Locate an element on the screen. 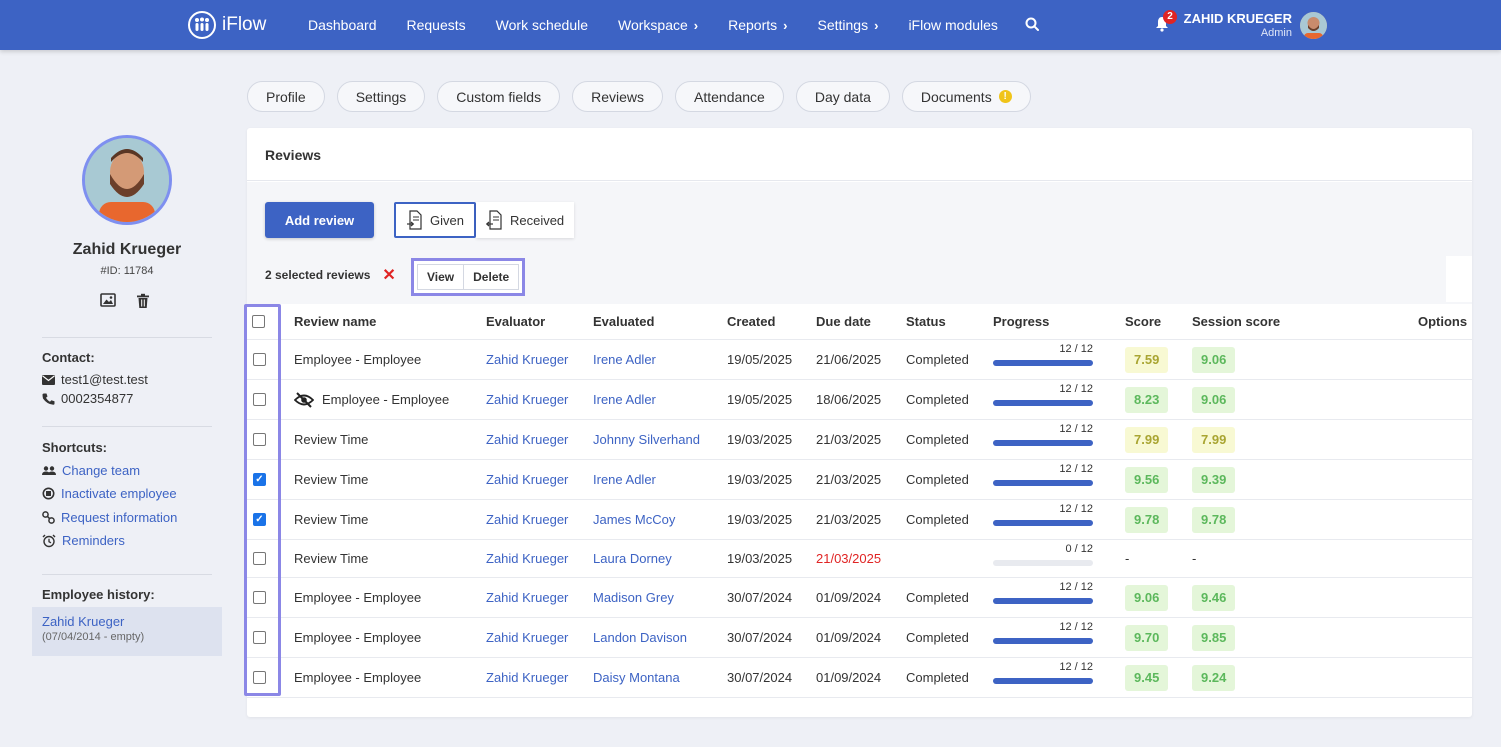  tab-settings: Settings is located at coordinates (381, 96).